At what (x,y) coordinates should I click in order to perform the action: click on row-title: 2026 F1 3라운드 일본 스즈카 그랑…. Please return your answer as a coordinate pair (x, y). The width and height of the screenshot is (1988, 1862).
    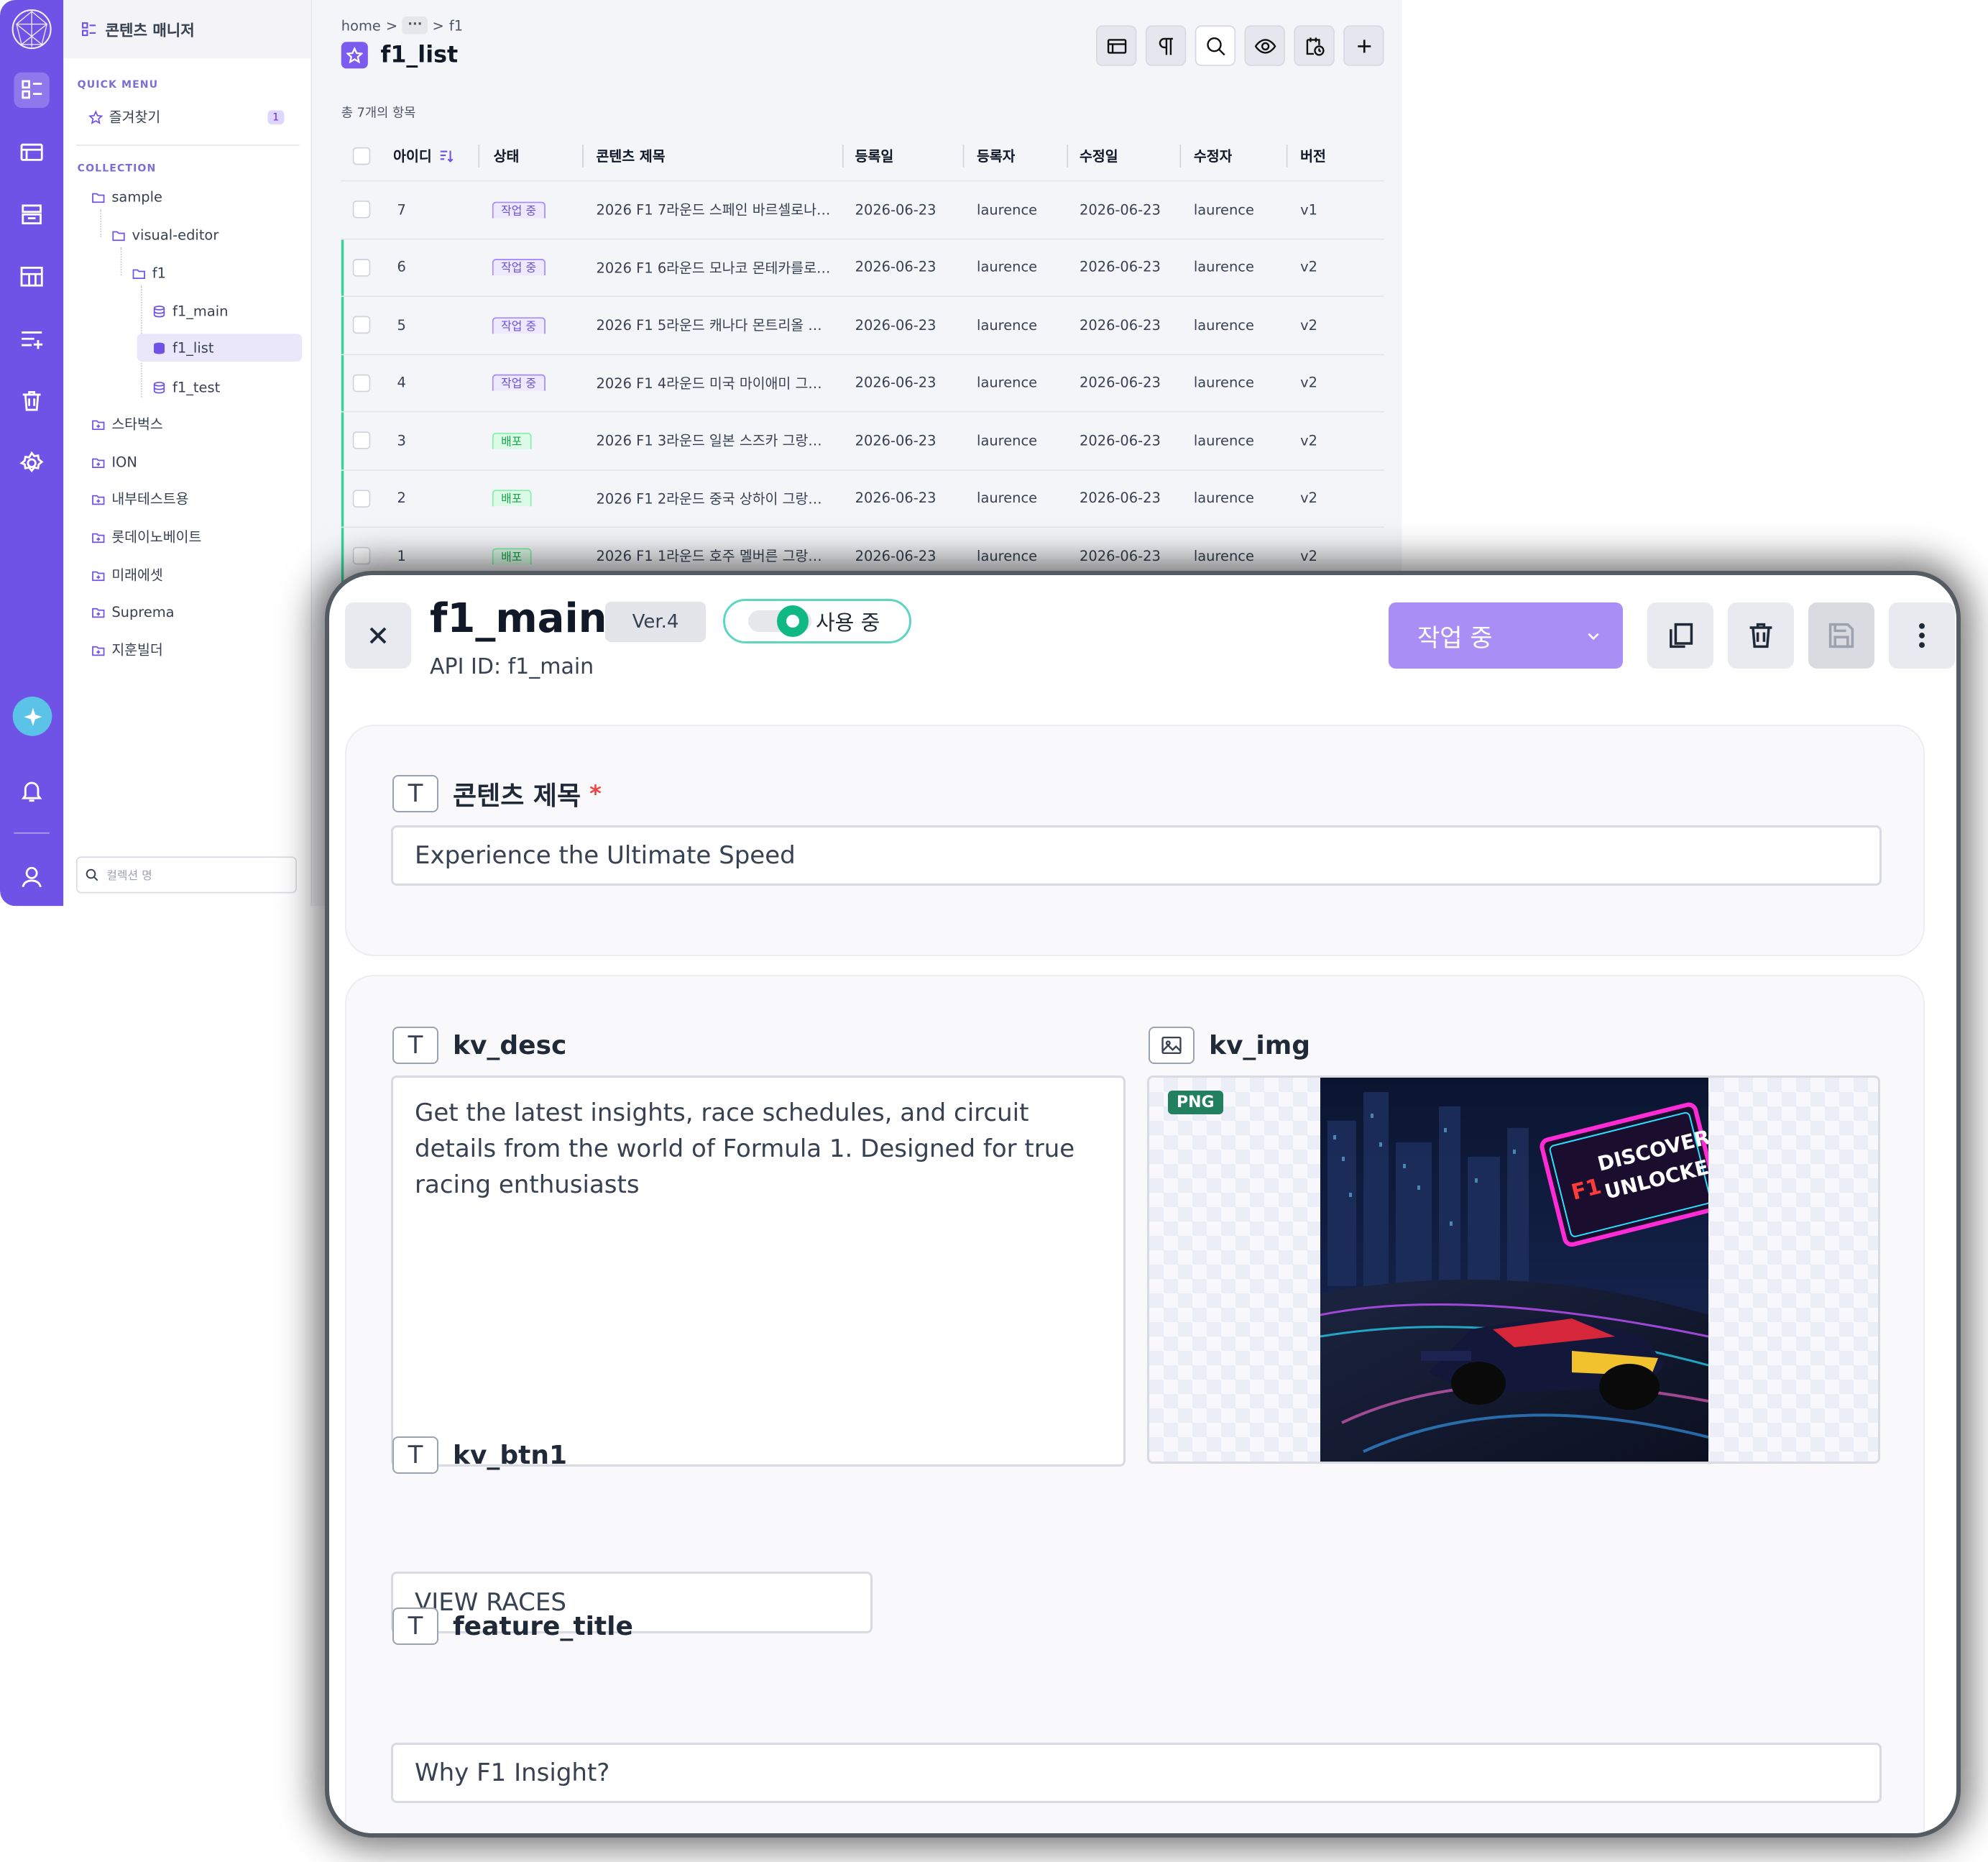
    Looking at the image, I should click on (709, 441).